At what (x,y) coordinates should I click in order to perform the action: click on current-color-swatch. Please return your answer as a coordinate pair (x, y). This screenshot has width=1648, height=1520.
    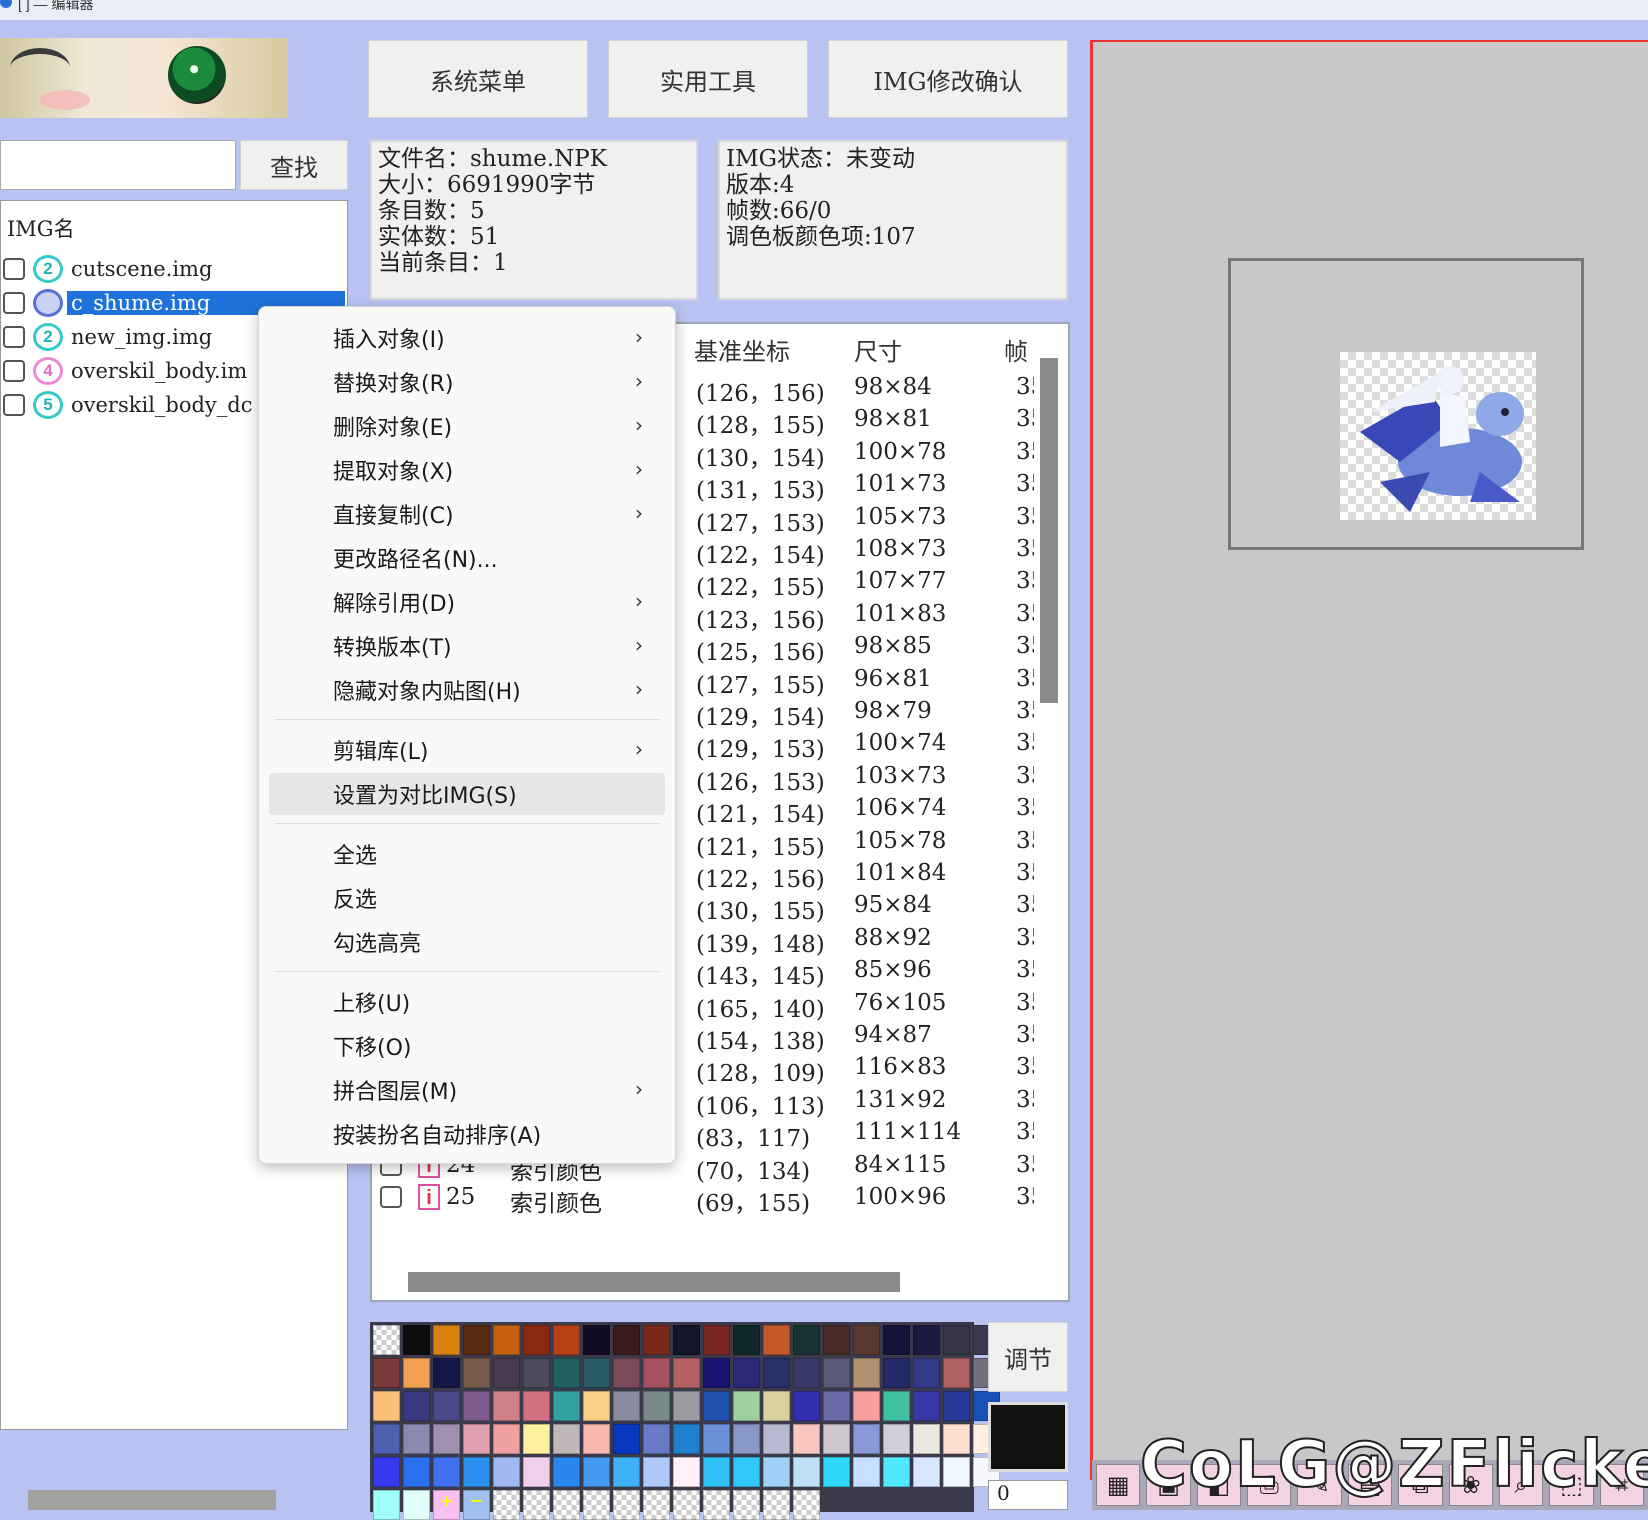
    Looking at the image, I should click on (1028, 1437).